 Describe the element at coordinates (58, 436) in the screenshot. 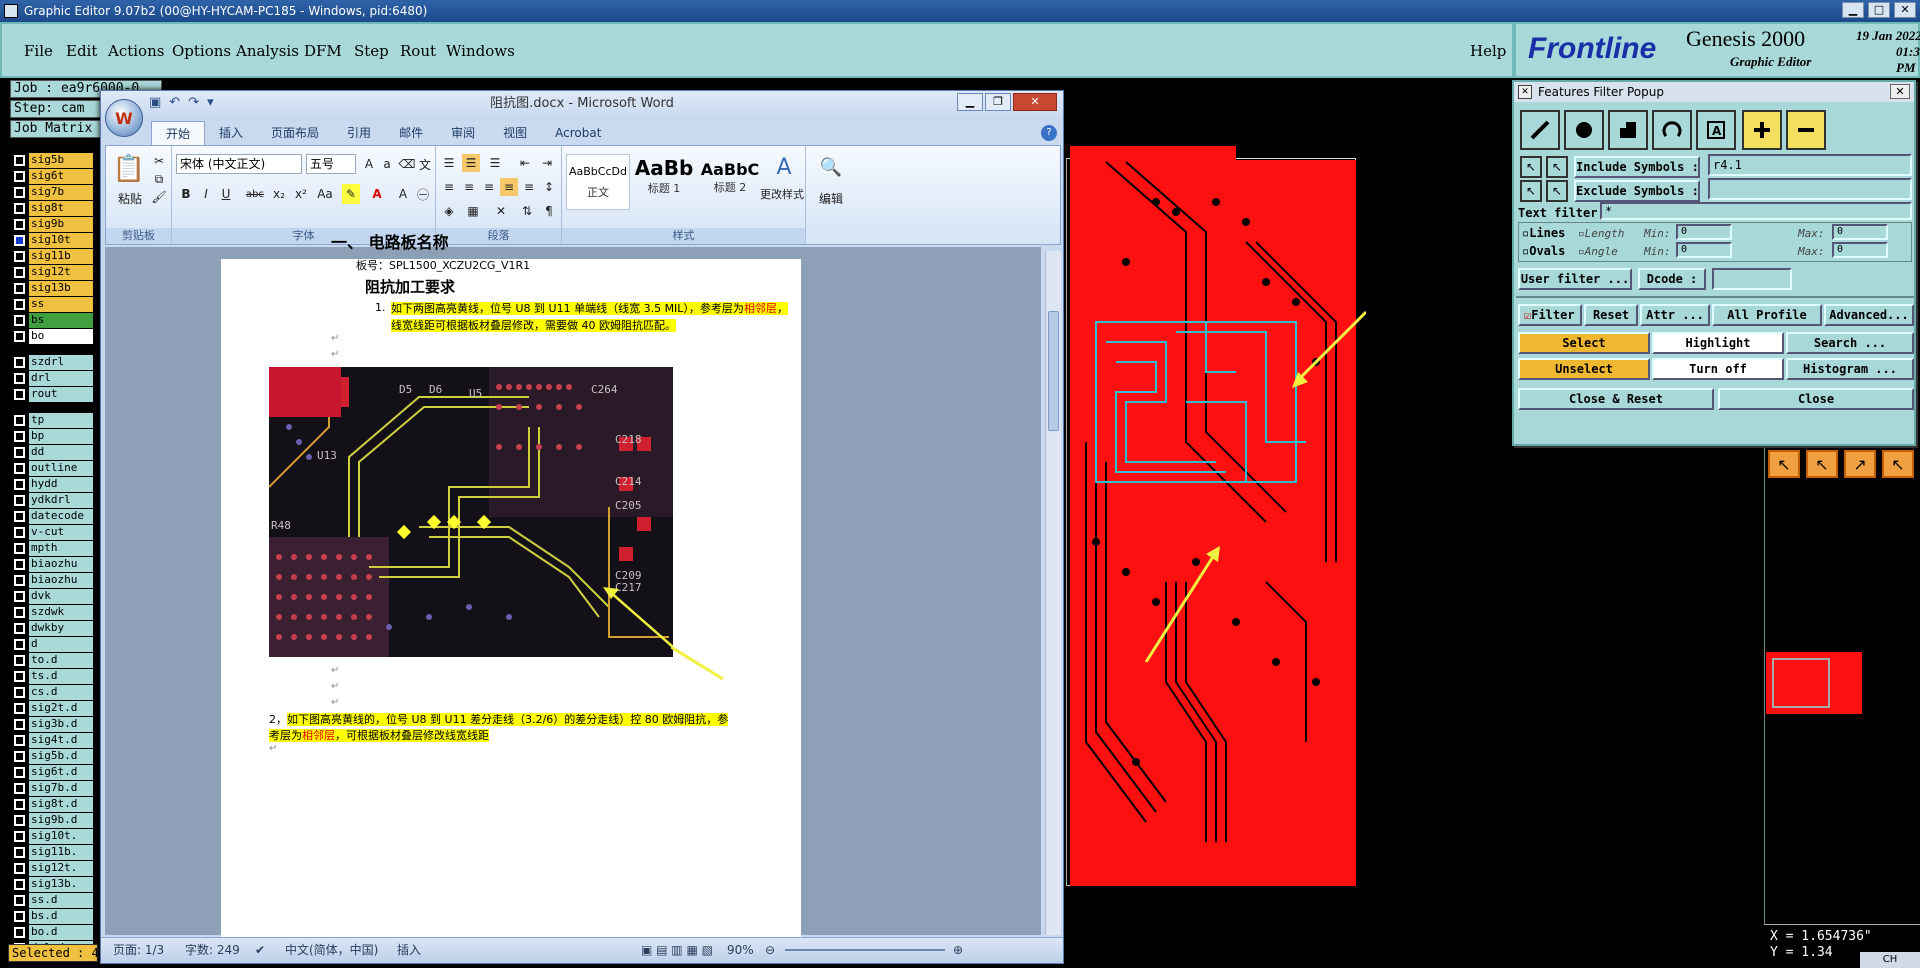

I see `layer-row: bp` at that location.